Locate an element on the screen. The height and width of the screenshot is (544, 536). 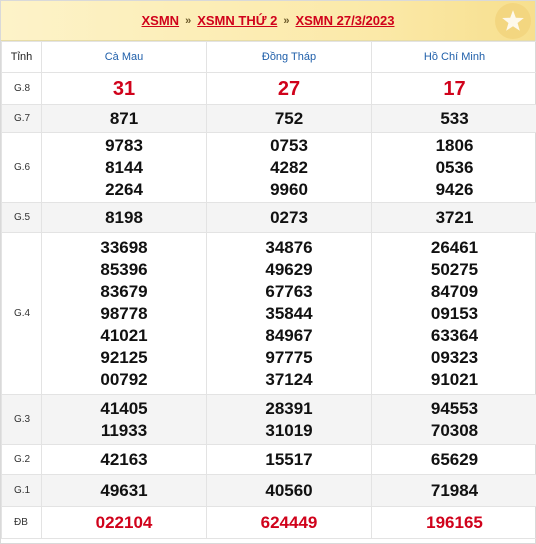
breadcrumb-link-xsmn: XSMN is located at coordinates (161, 20).